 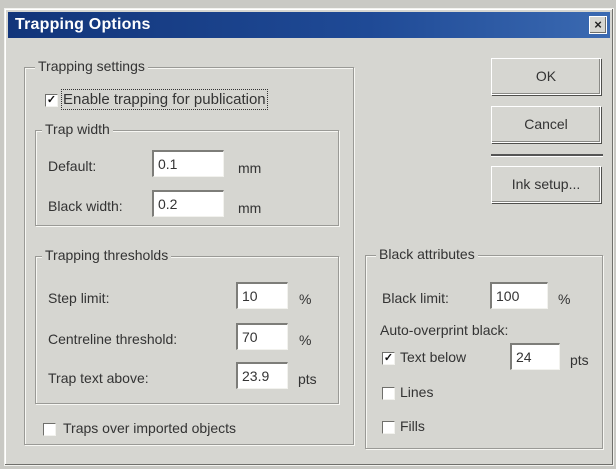 I want to click on black-width-unit: mm, so click(x=250, y=208).